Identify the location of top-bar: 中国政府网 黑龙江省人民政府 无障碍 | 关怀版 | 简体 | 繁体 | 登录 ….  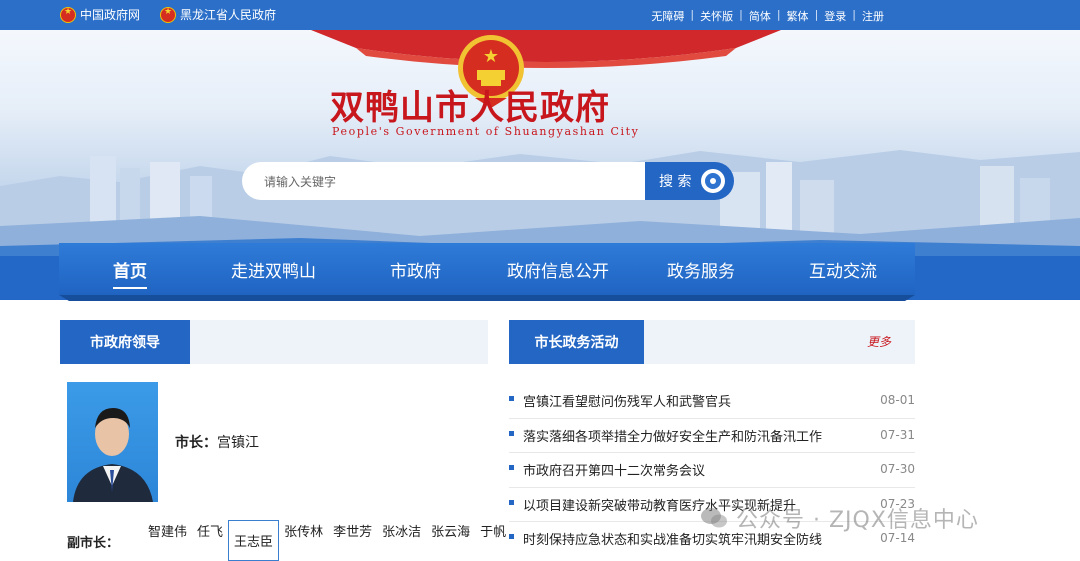
(540, 15).